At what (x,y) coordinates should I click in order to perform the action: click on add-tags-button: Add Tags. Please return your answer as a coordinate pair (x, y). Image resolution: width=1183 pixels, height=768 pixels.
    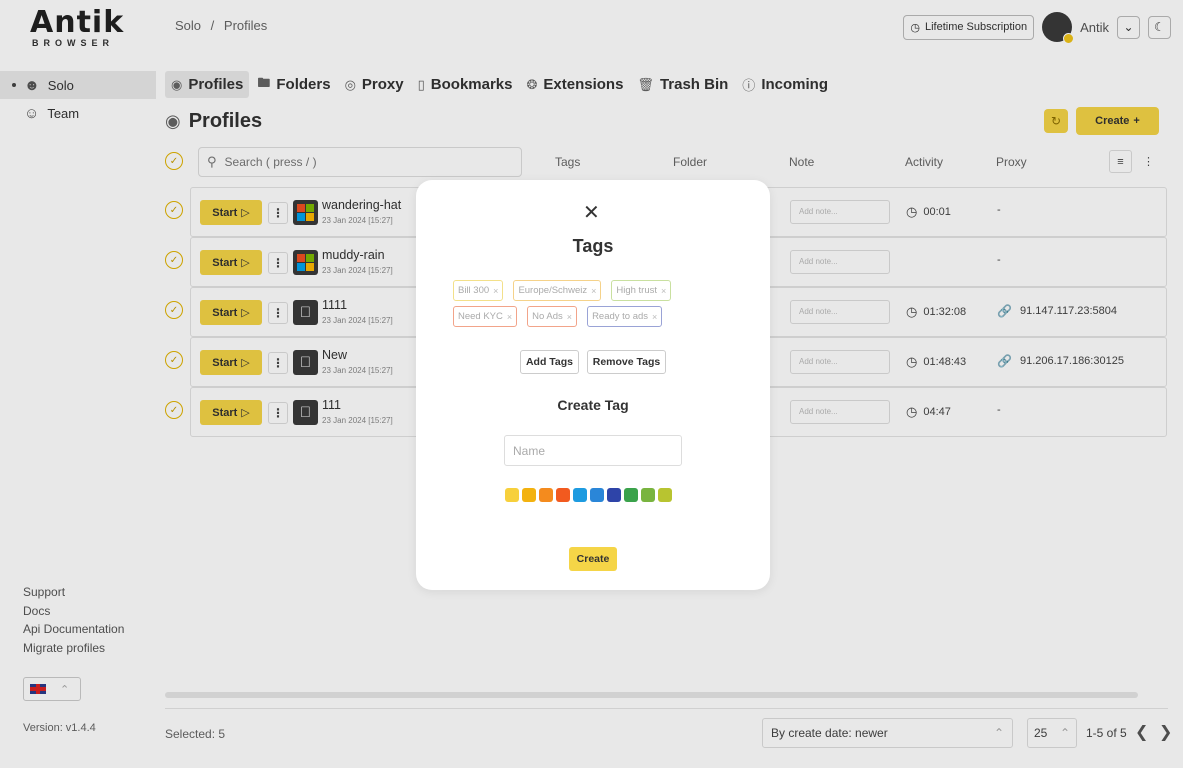
    Looking at the image, I should click on (549, 362).